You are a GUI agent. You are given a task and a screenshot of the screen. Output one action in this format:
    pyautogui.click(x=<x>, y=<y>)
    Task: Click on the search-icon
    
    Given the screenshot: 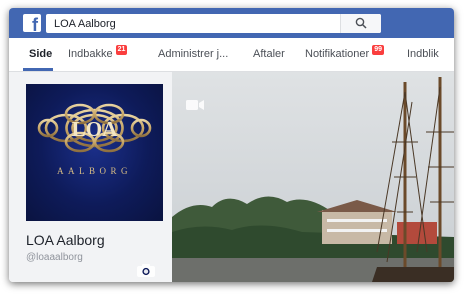 What is the action you would take?
    pyautogui.click(x=361, y=23)
    